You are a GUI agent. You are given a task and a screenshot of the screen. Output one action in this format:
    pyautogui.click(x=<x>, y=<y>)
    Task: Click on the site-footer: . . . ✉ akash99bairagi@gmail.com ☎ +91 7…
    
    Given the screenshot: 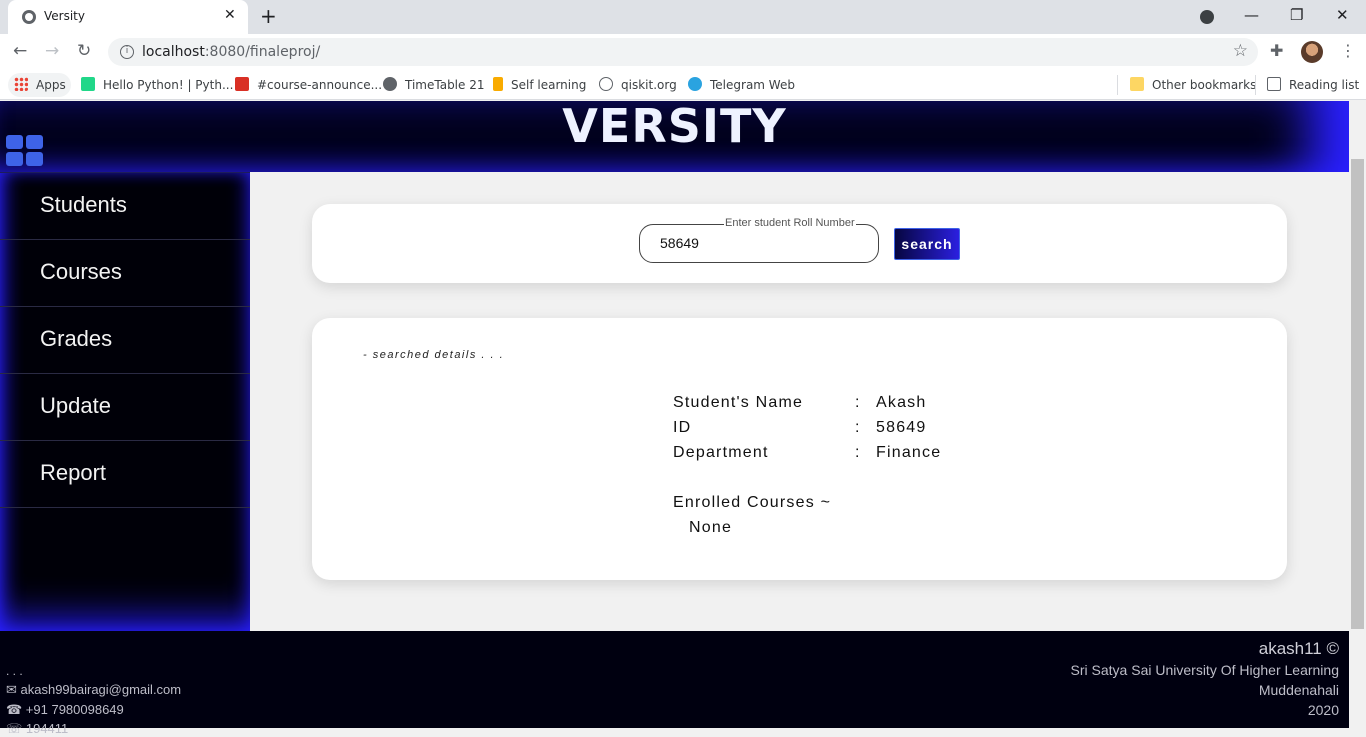 What is the action you would take?
    pyautogui.click(x=674, y=683)
    